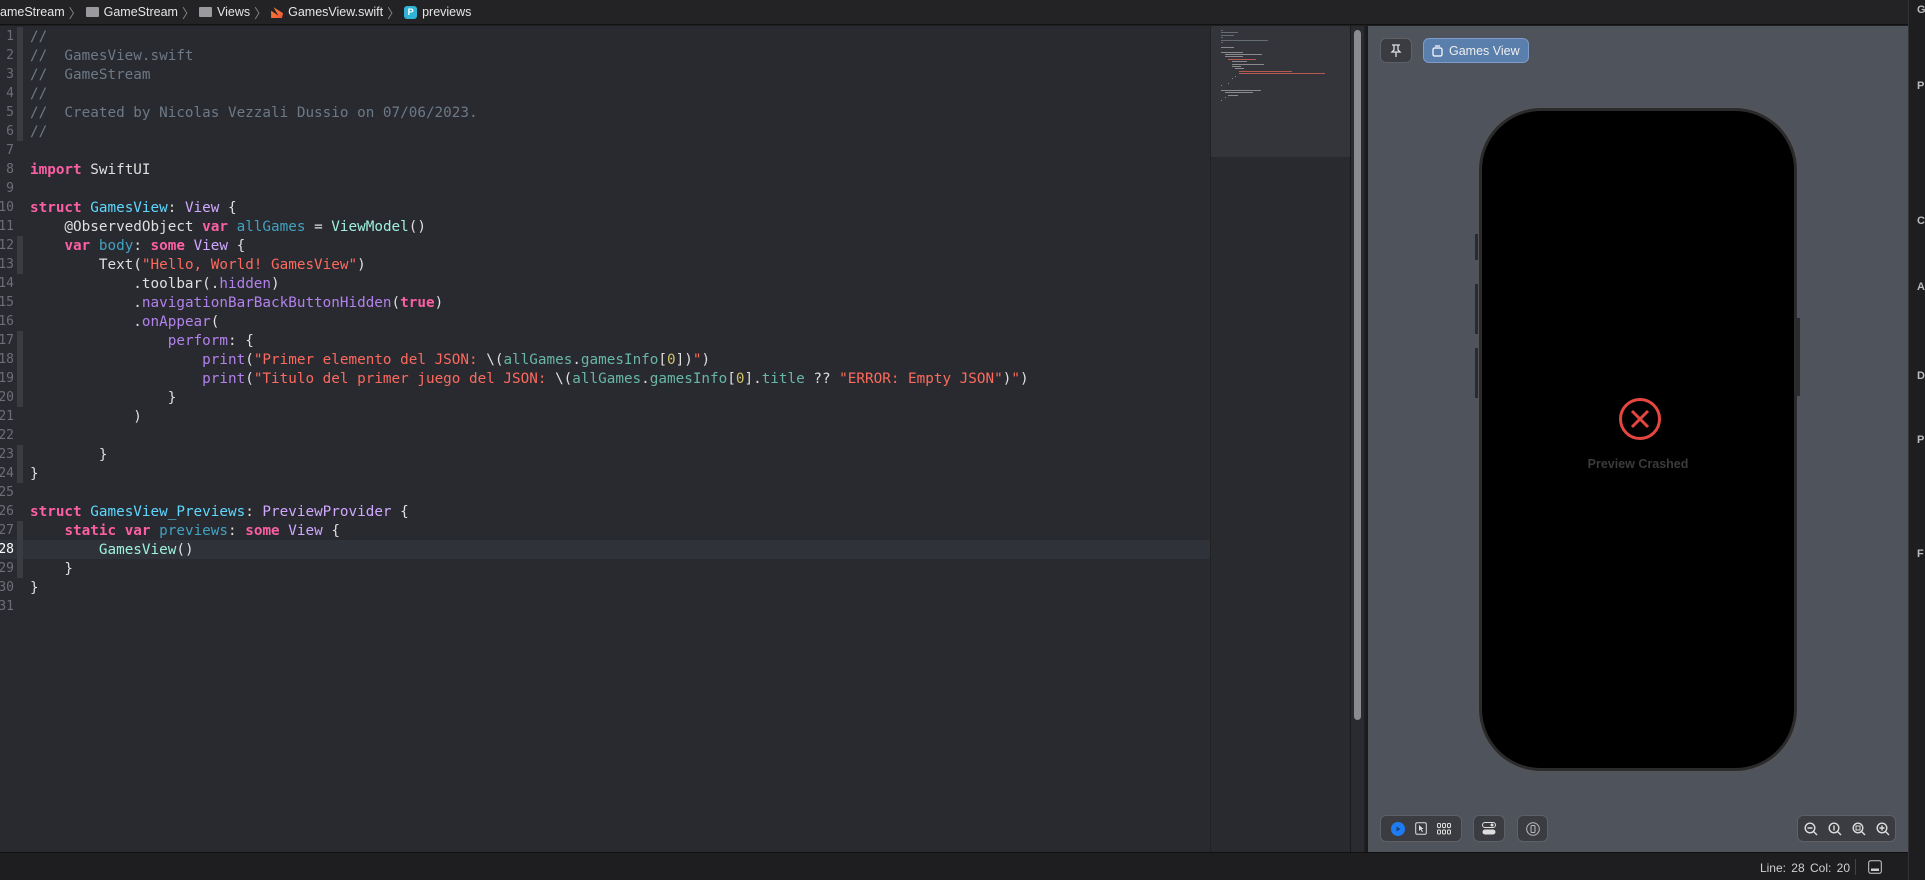 The image size is (1925, 880). I want to click on scrollbar-thumb, so click(1357, 375).